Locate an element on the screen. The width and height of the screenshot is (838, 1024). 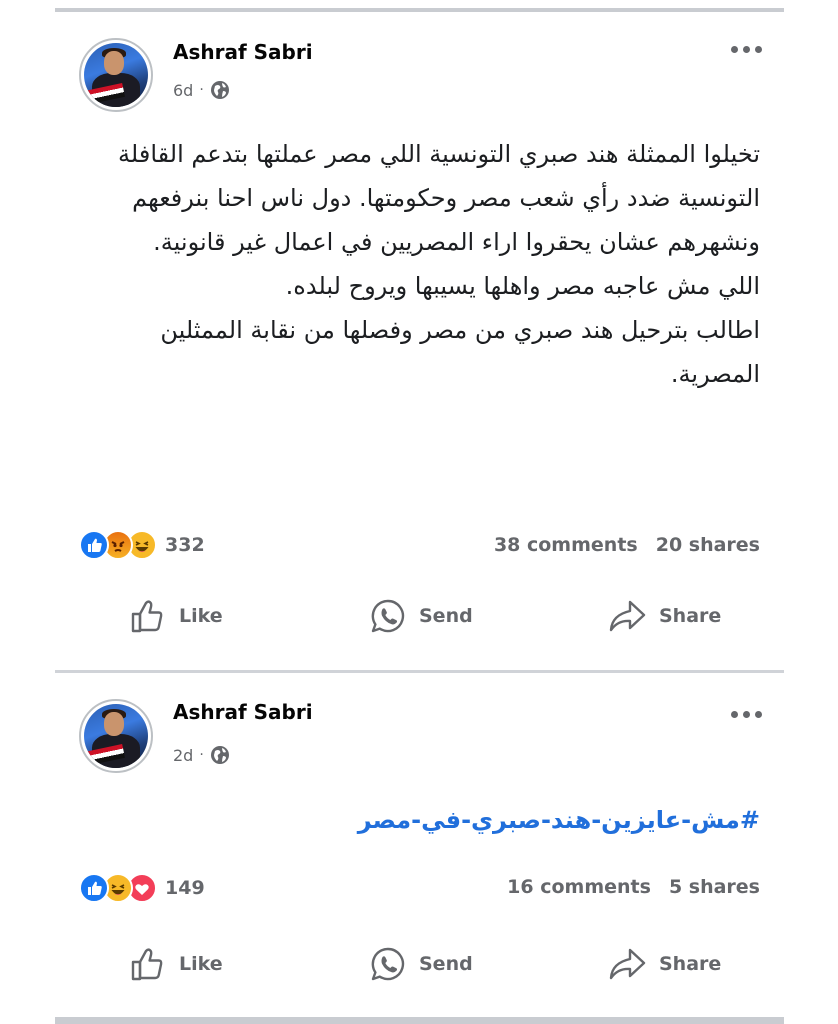
reactions-summary: 149 is located at coordinates (142, 888).